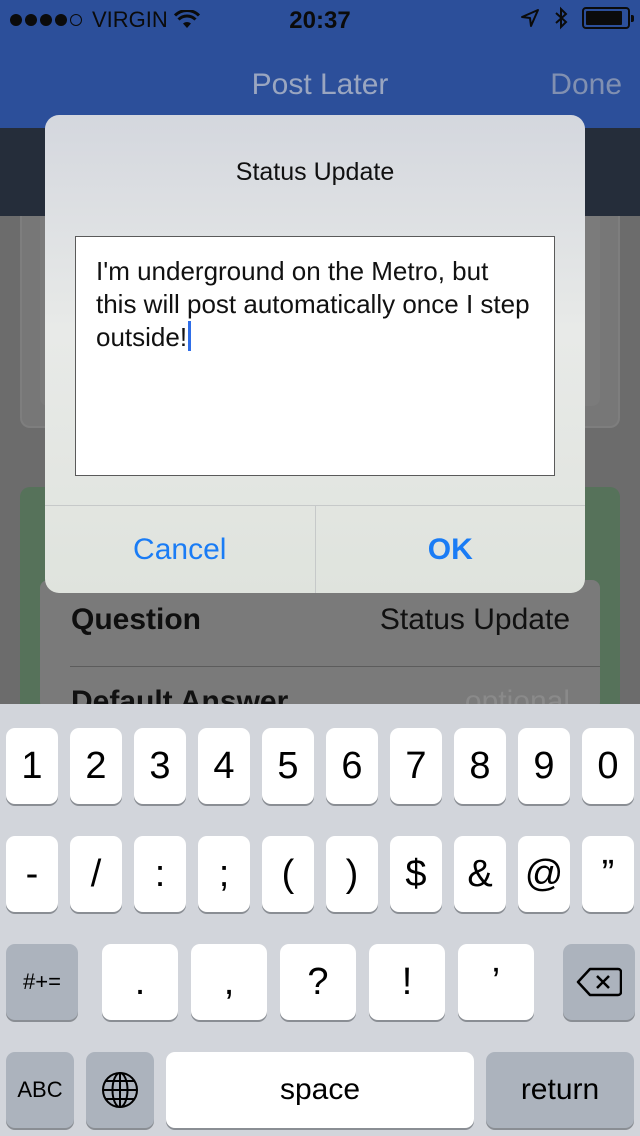 The width and height of the screenshot is (640, 1136). Describe the element at coordinates (335, 666) in the screenshot. I see `row-divider` at that location.